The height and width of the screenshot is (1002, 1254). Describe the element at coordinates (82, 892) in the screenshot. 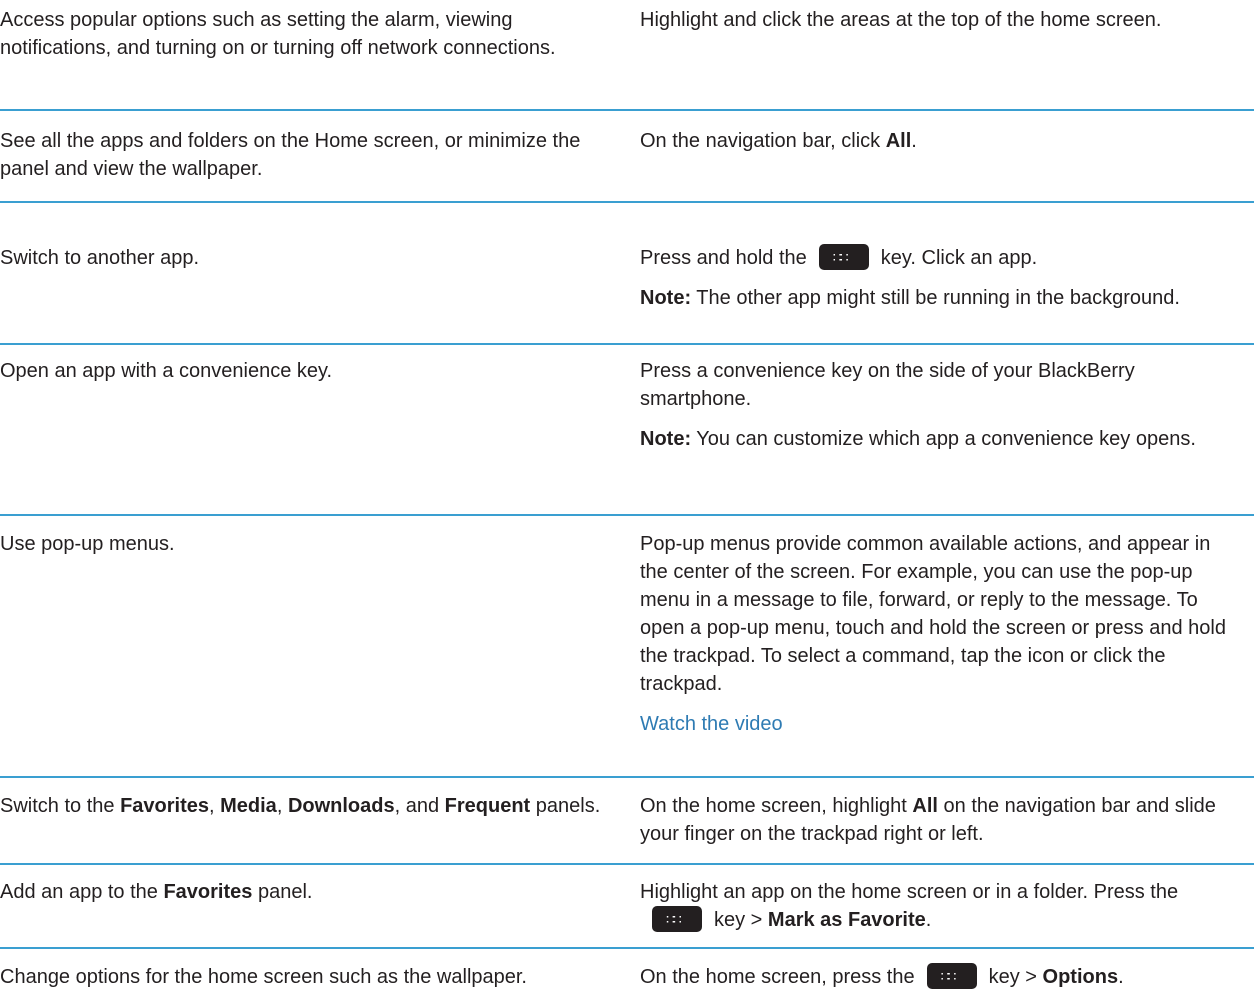

I see `task-text-part: Add an app to the` at that location.